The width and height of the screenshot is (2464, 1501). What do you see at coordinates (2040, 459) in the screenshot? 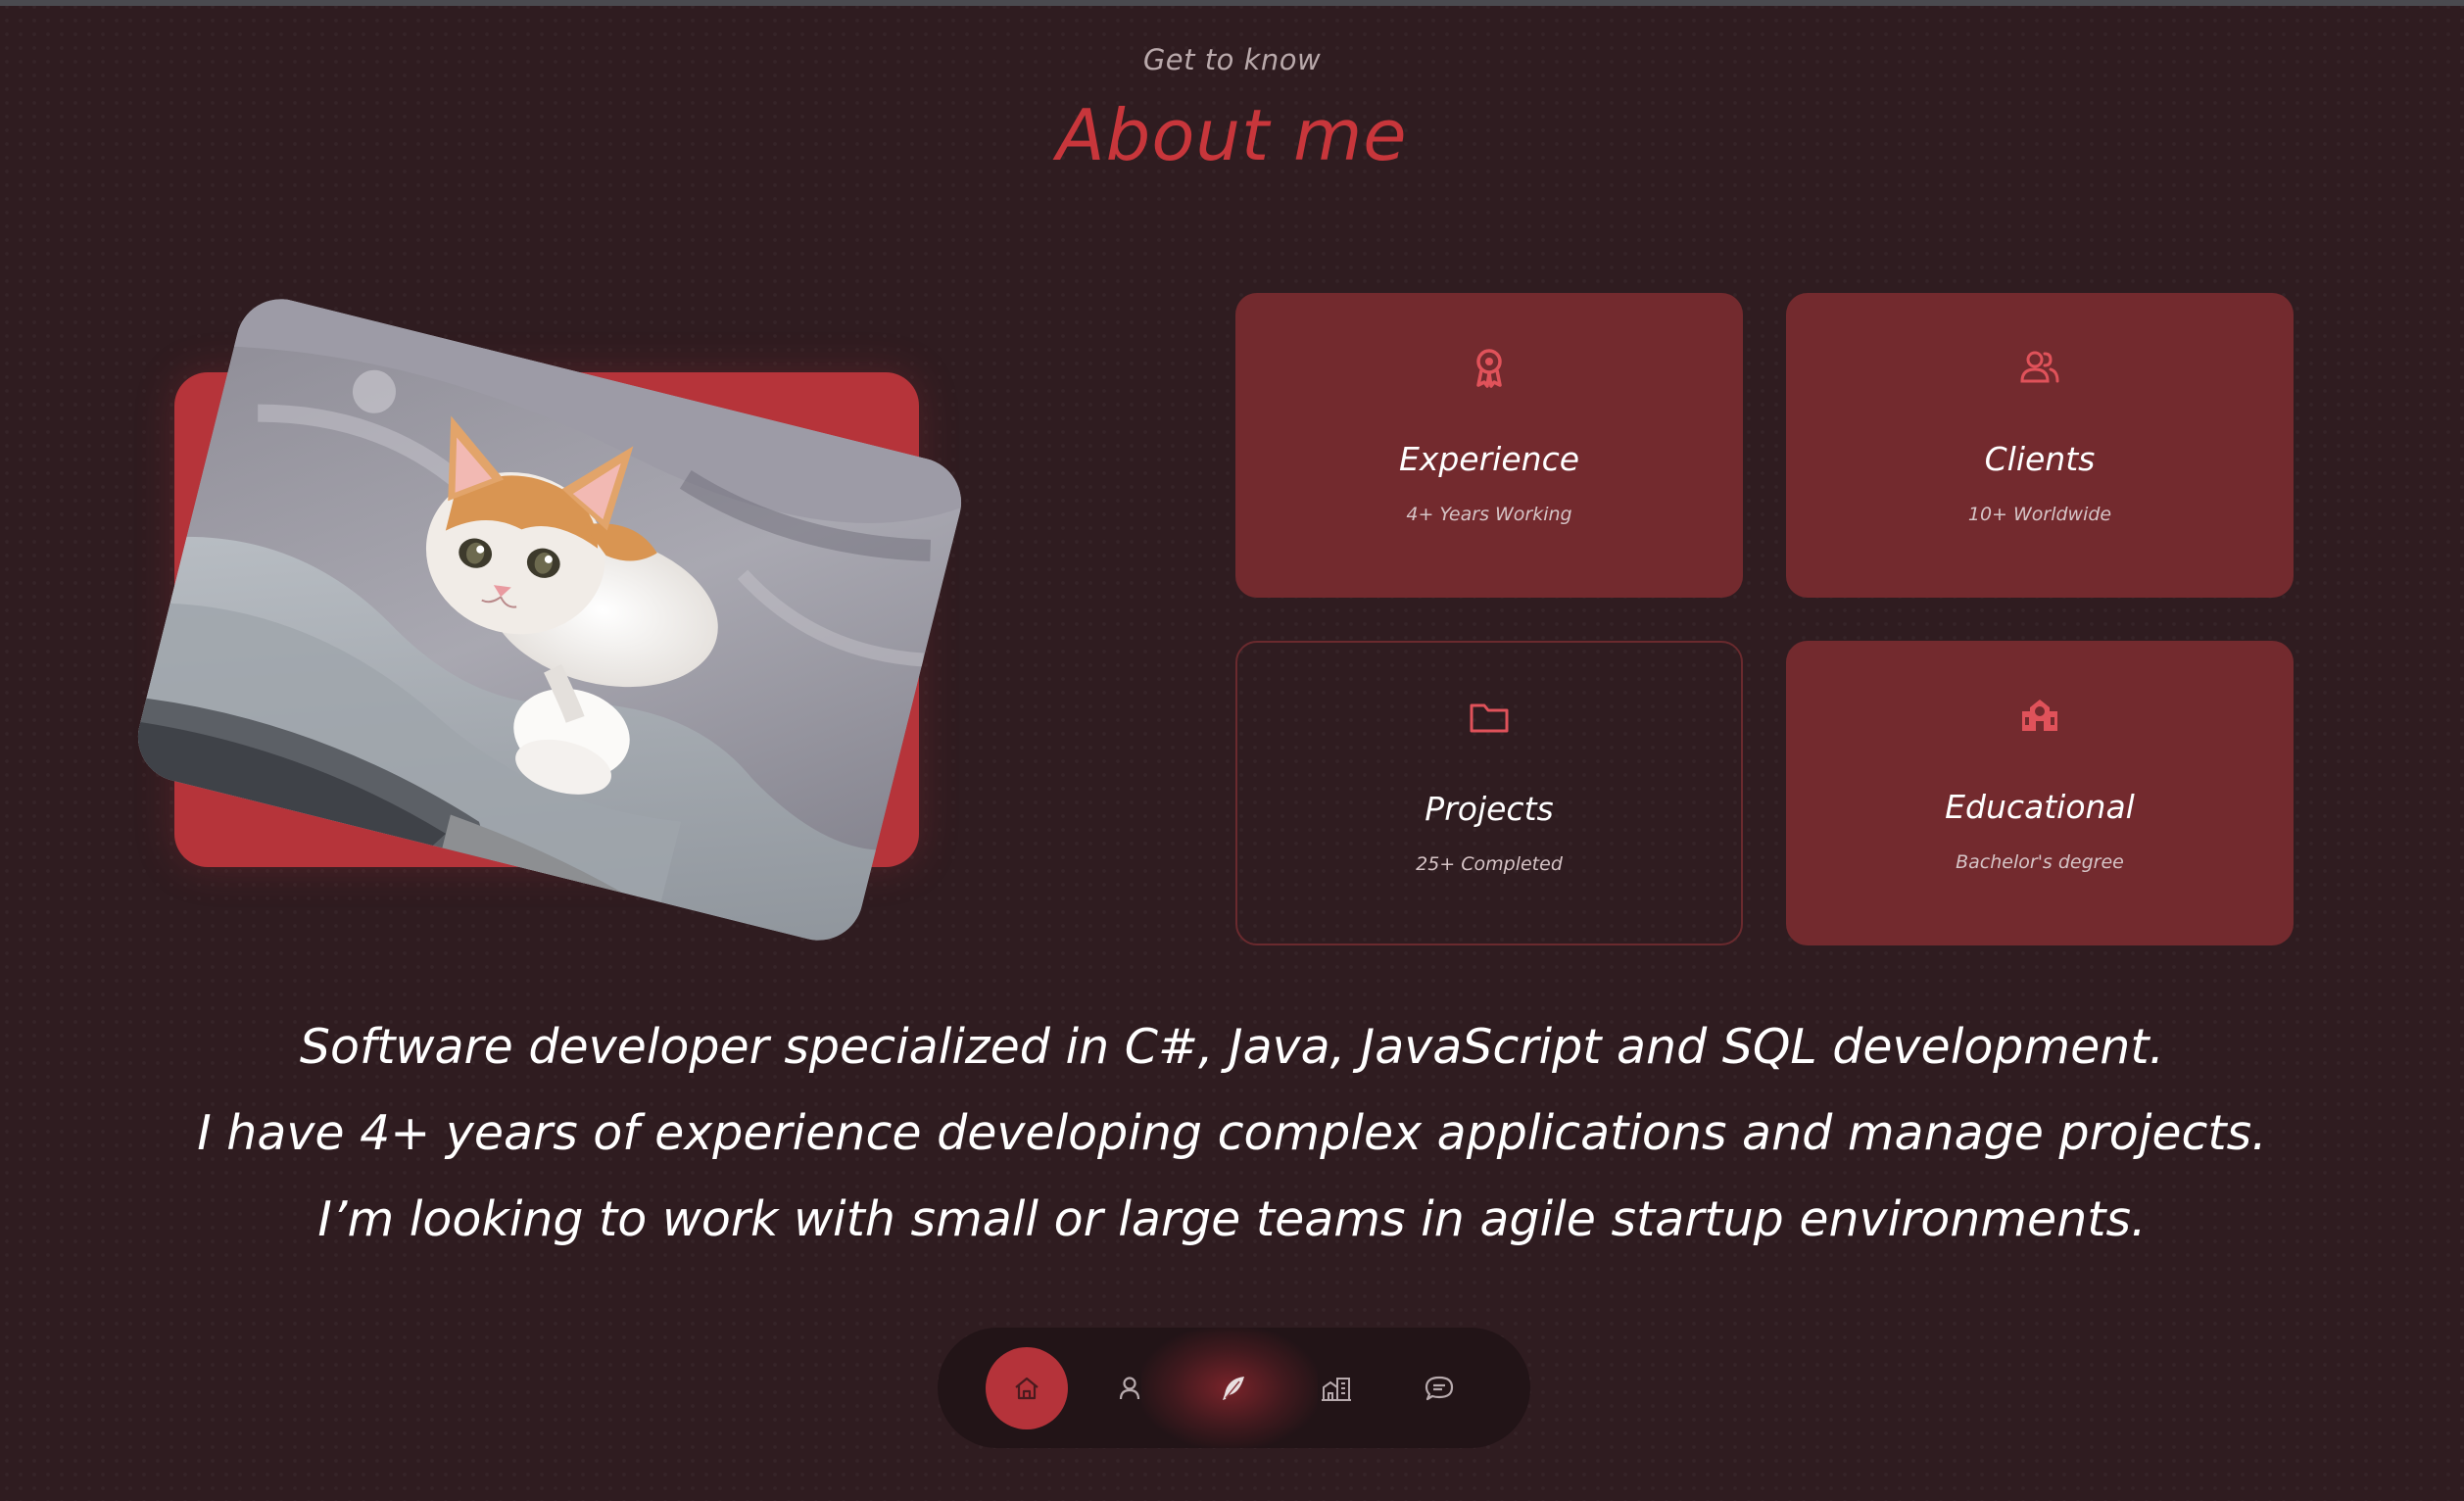
I see `card-title: Clients` at bounding box center [2040, 459].